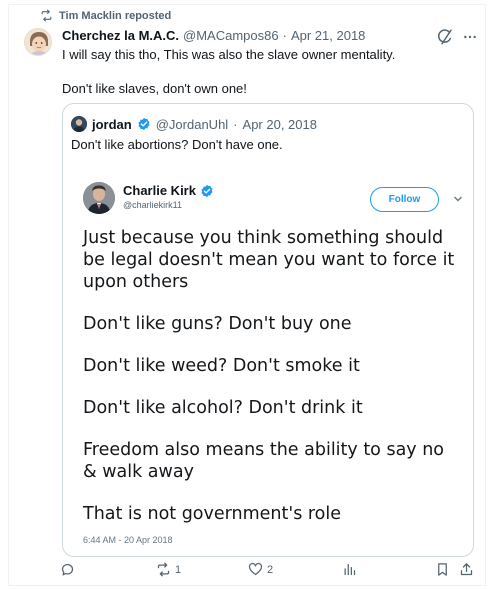 The width and height of the screenshot is (492, 590). What do you see at coordinates (154, 88) in the screenshot?
I see `post-text-line: Don't like slaves, don't own one!` at bounding box center [154, 88].